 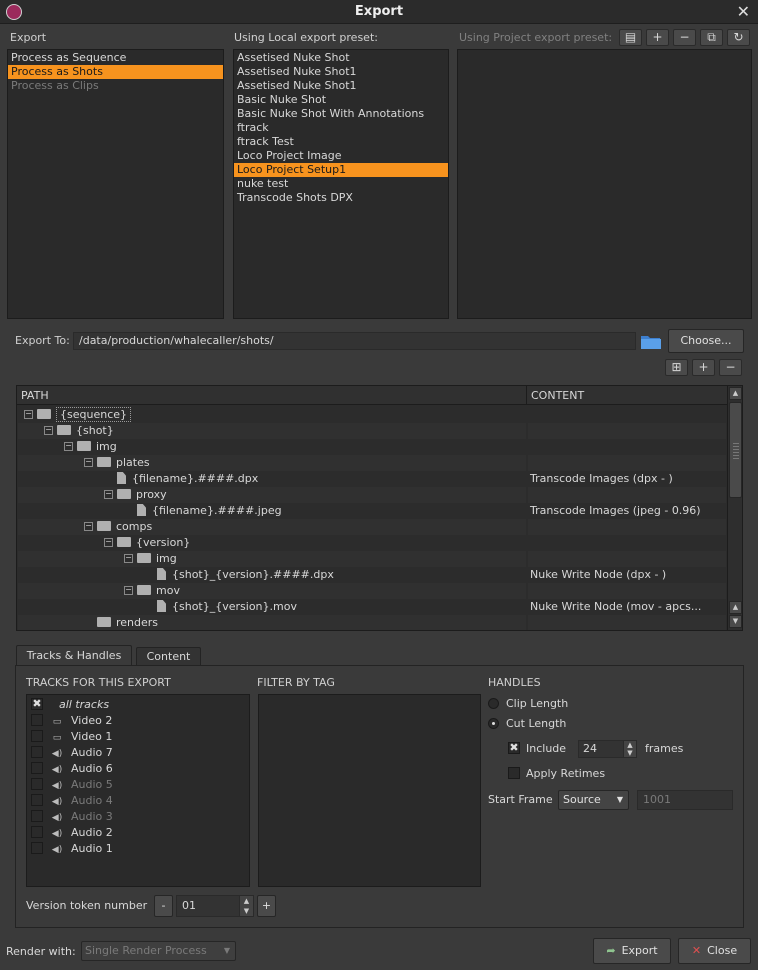 What do you see at coordinates (272, 511) in the screenshot?
I see `tree-row: {filename}.####.jpeg` at bounding box center [272, 511].